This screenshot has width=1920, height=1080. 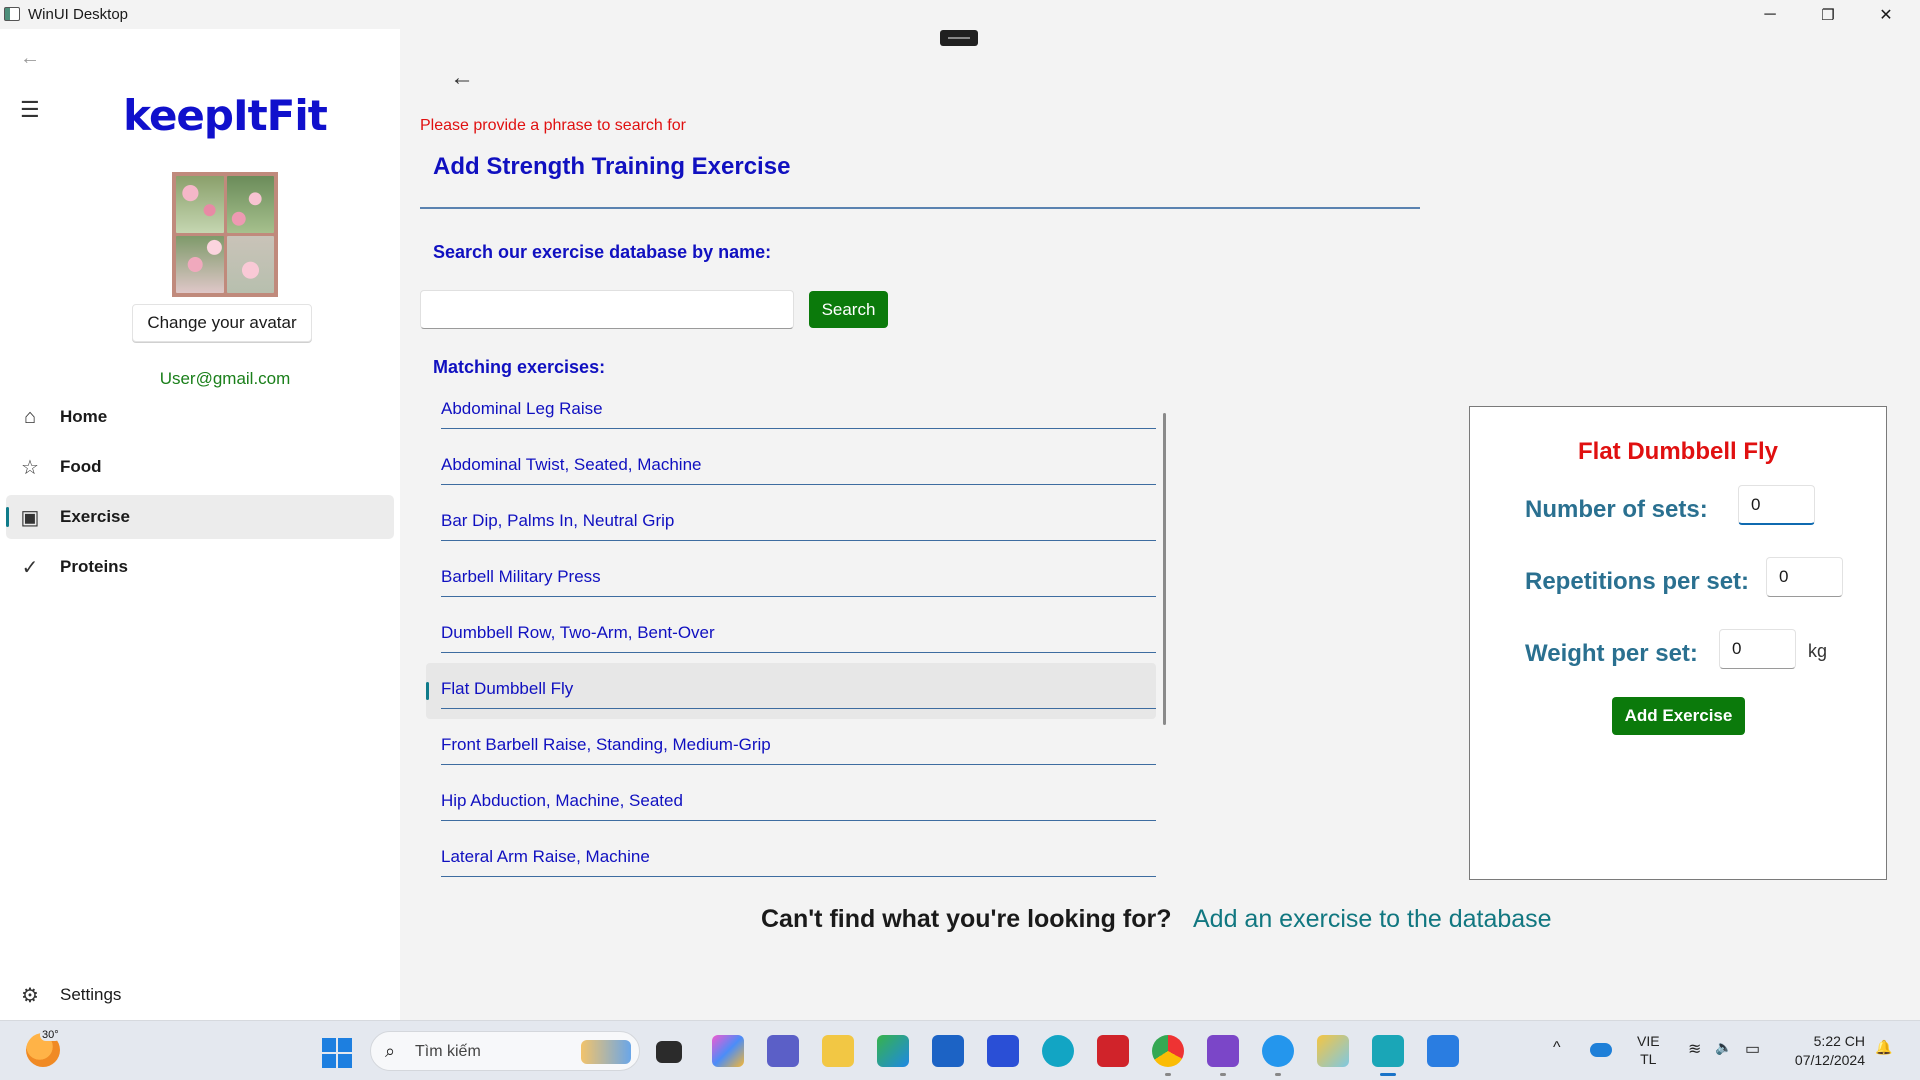 What do you see at coordinates (507, 688) in the screenshot?
I see `exercise-name: Flat Dumbbell Fly` at bounding box center [507, 688].